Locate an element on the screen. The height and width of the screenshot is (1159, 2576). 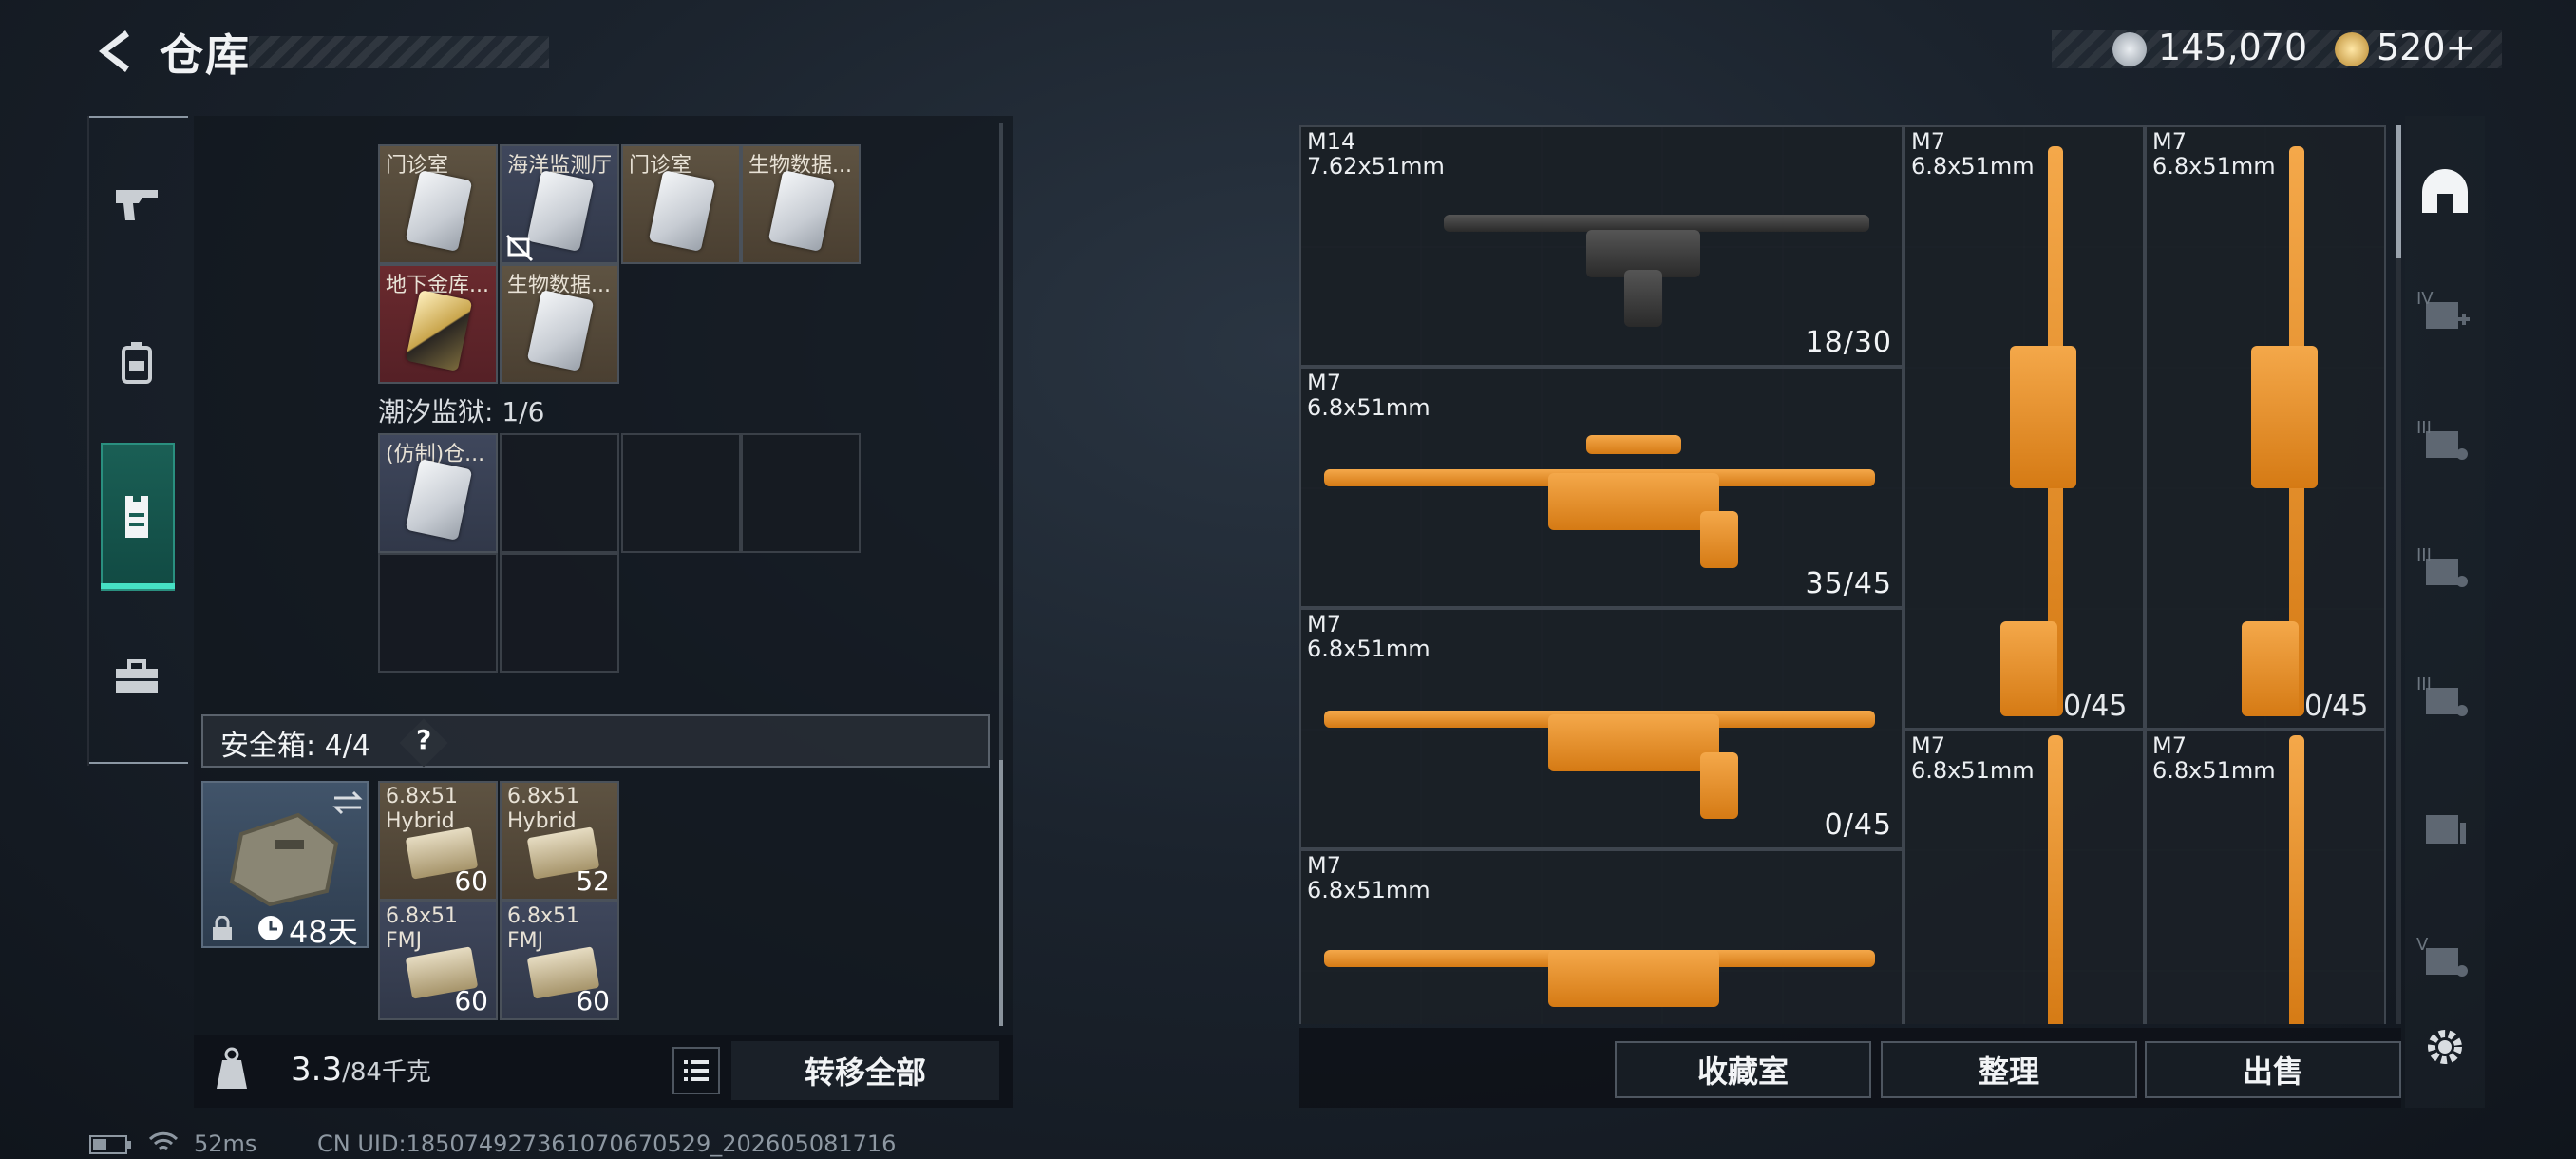
backpack-icon is located at coordinates (137, 363).